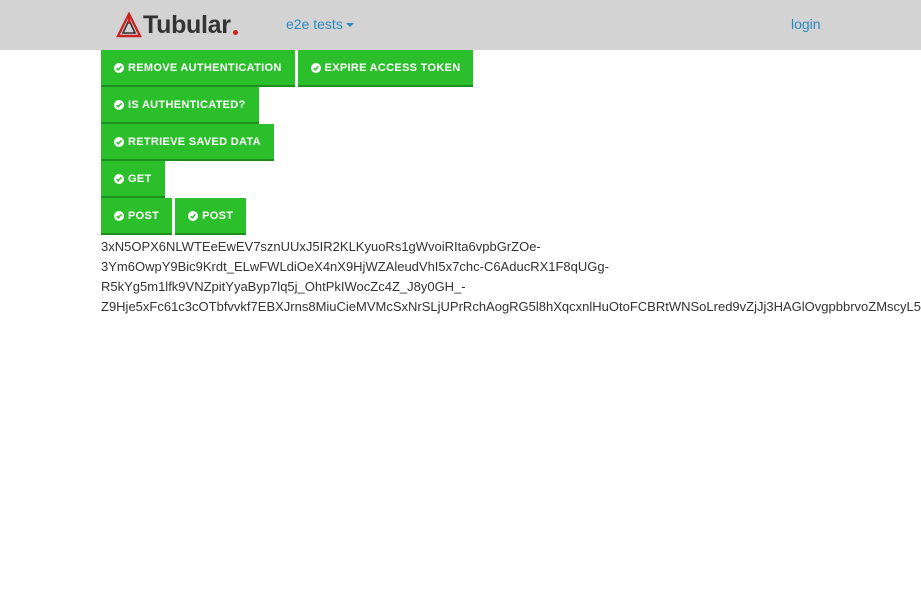 Image resolution: width=921 pixels, height=604 pixels. Describe the element at coordinates (511, 179) in the screenshot. I see `button-row-4: GET` at that location.